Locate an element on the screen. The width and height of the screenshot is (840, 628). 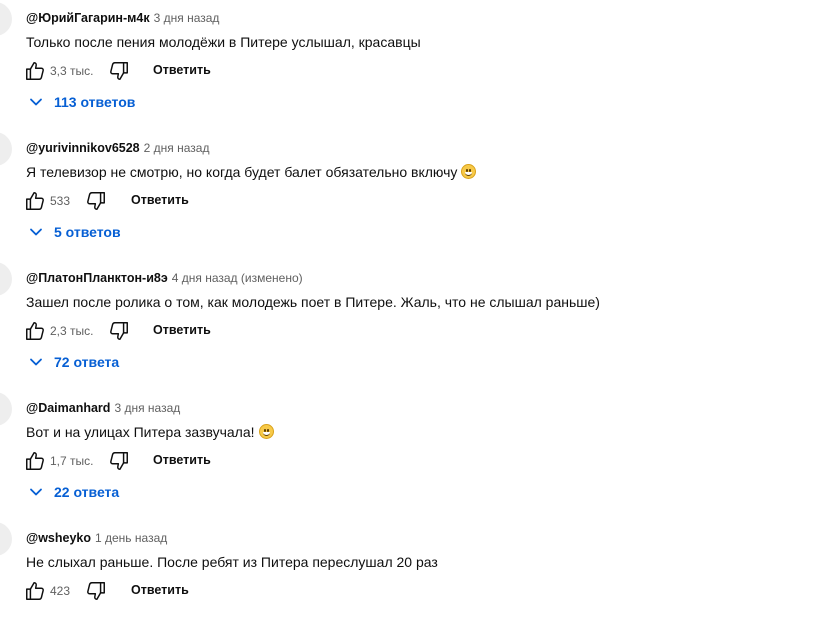
like-count: 2,3 тыс. is located at coordinates (72, 331).